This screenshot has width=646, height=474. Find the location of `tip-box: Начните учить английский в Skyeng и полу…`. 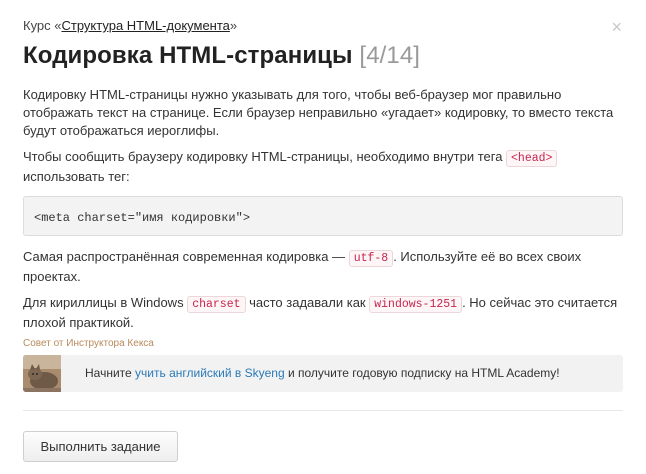

tip-box: Начните учить английский в Skyeng и полу… is located at coordinates (323, 373).